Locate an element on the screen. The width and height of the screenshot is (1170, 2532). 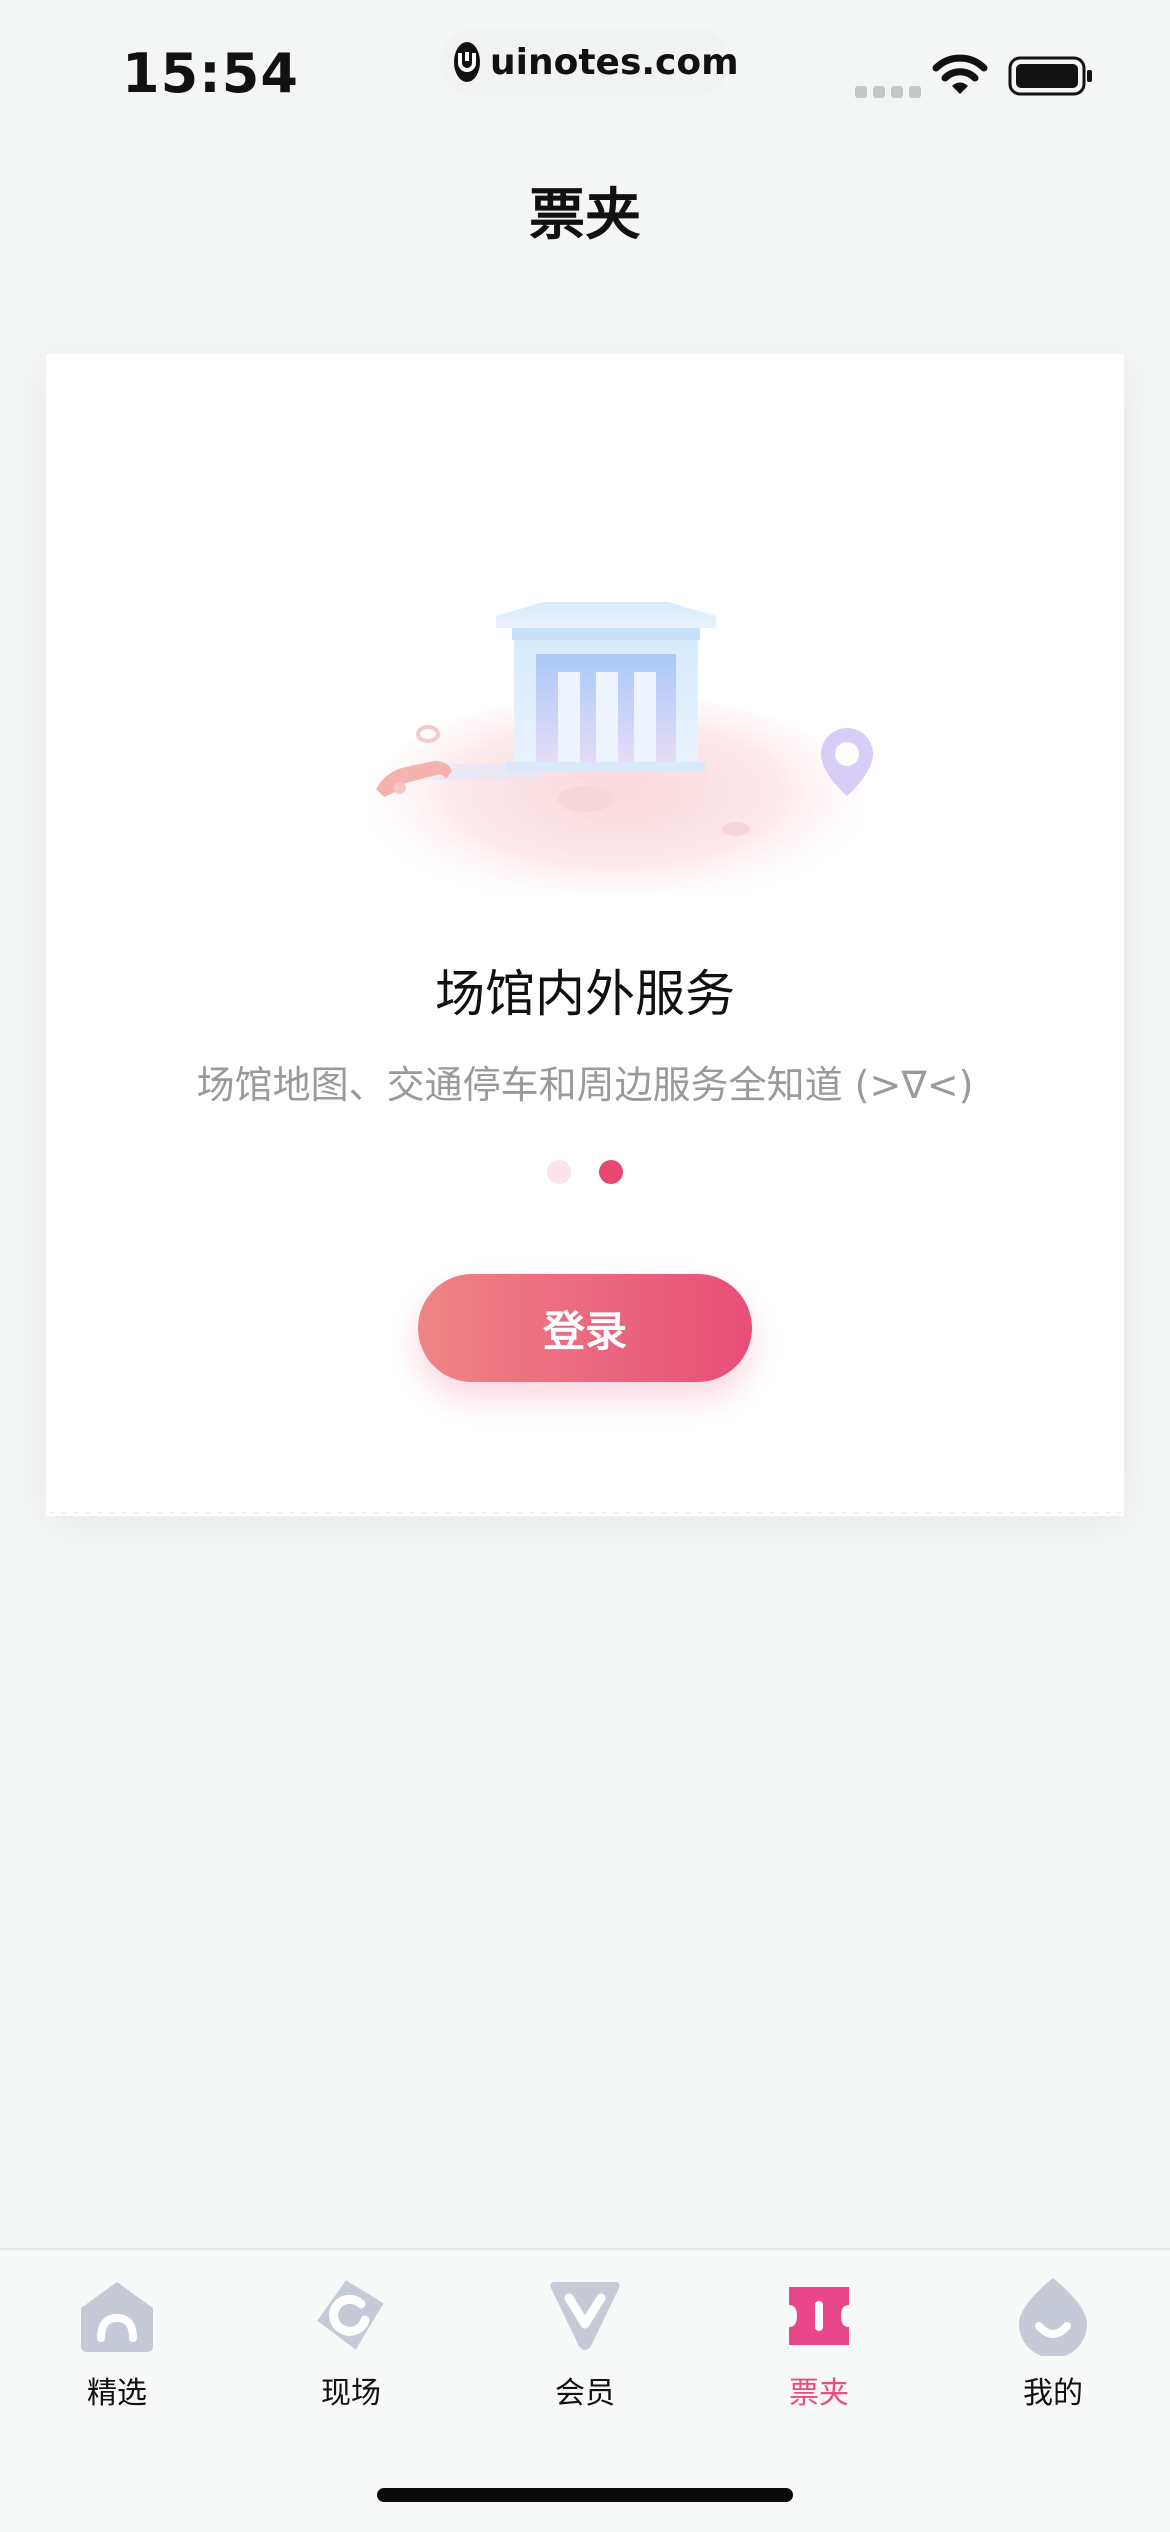
wifi-icon is located at coordinates (960, 74).